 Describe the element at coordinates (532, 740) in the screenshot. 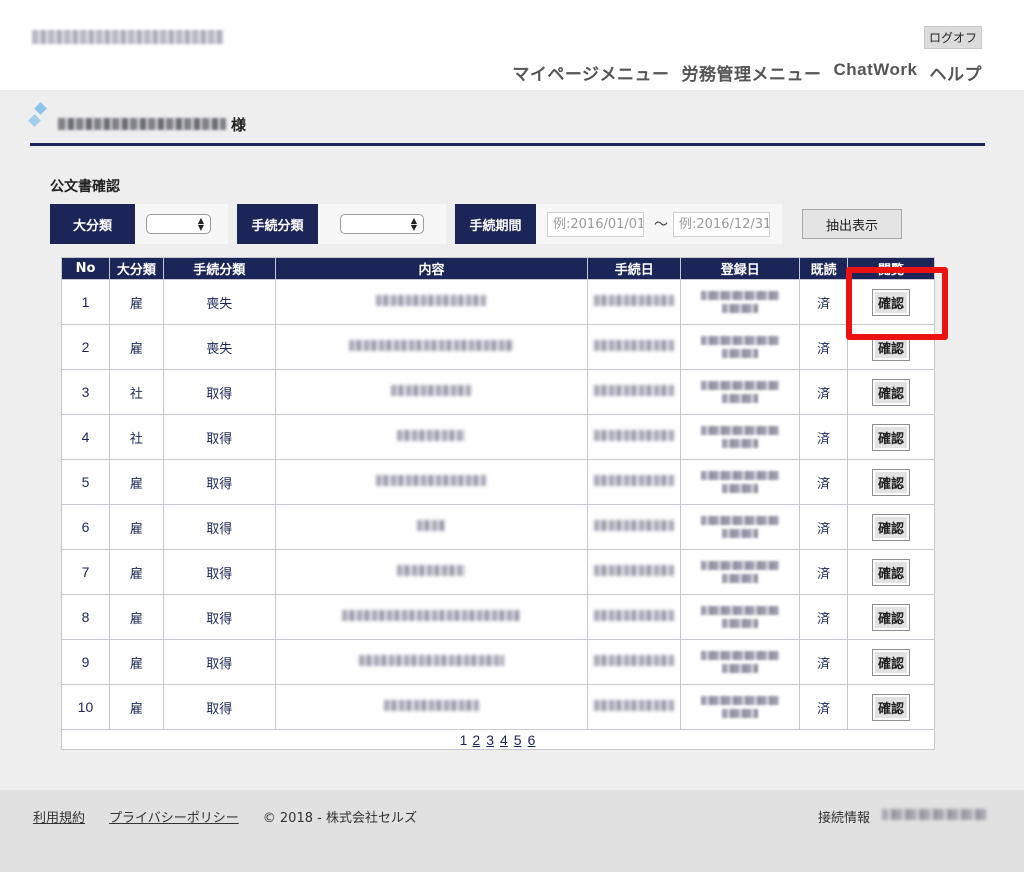

I see `page-link-6: 6` at that location.